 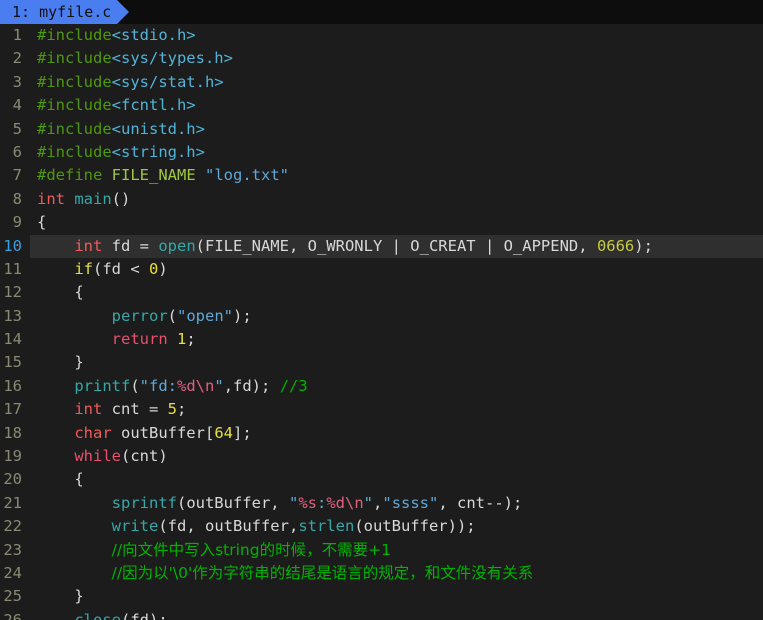 I want to click on code-line: 7 #define FILE_NAME "log.txt", so click(x=381, y=175).